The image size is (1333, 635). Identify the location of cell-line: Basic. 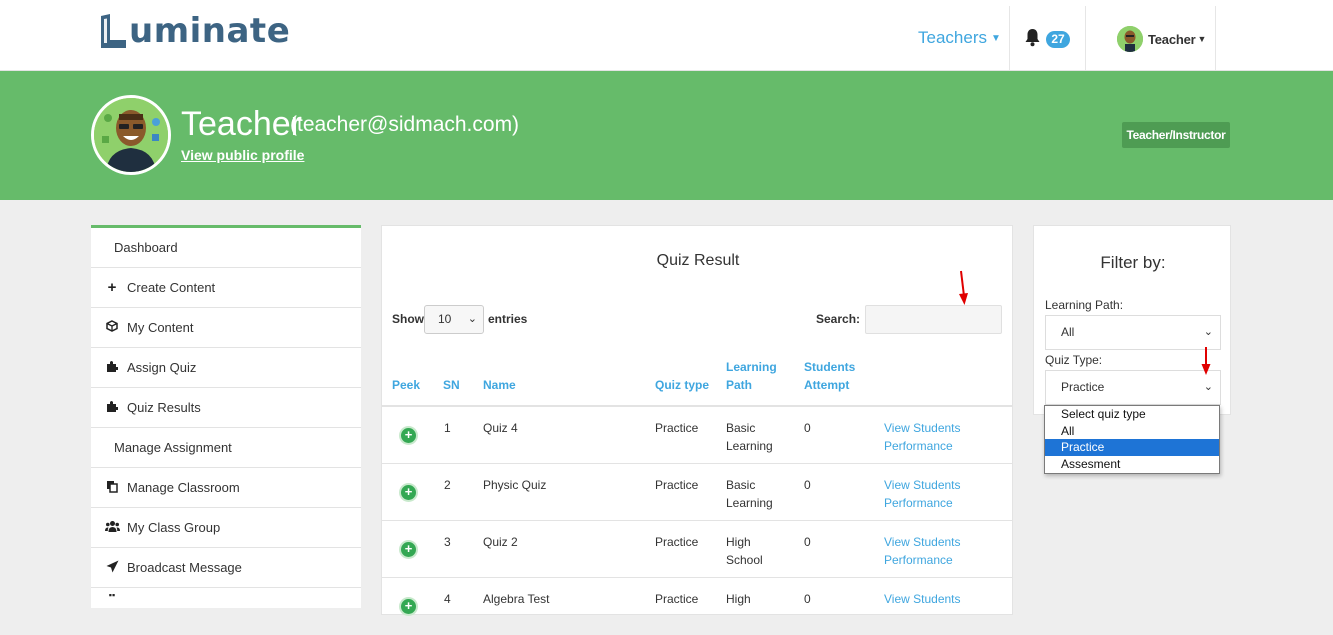
(741, 428).